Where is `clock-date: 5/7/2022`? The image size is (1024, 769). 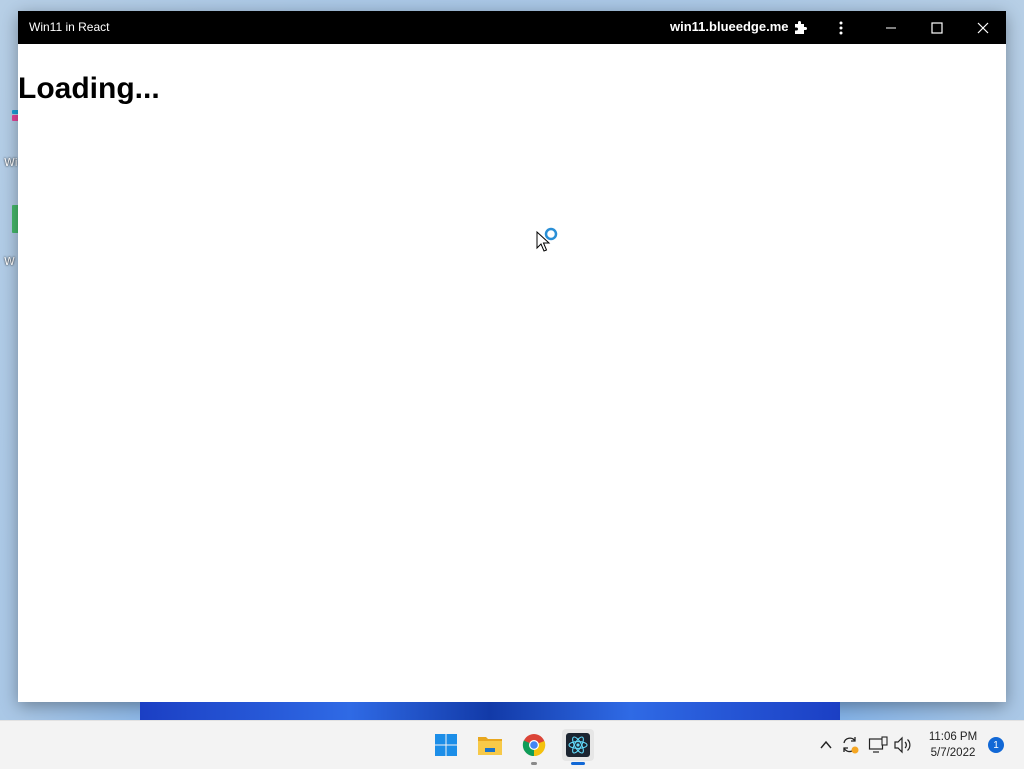 clock-date: 5/7/2022 is located at coordinates (953, 753).